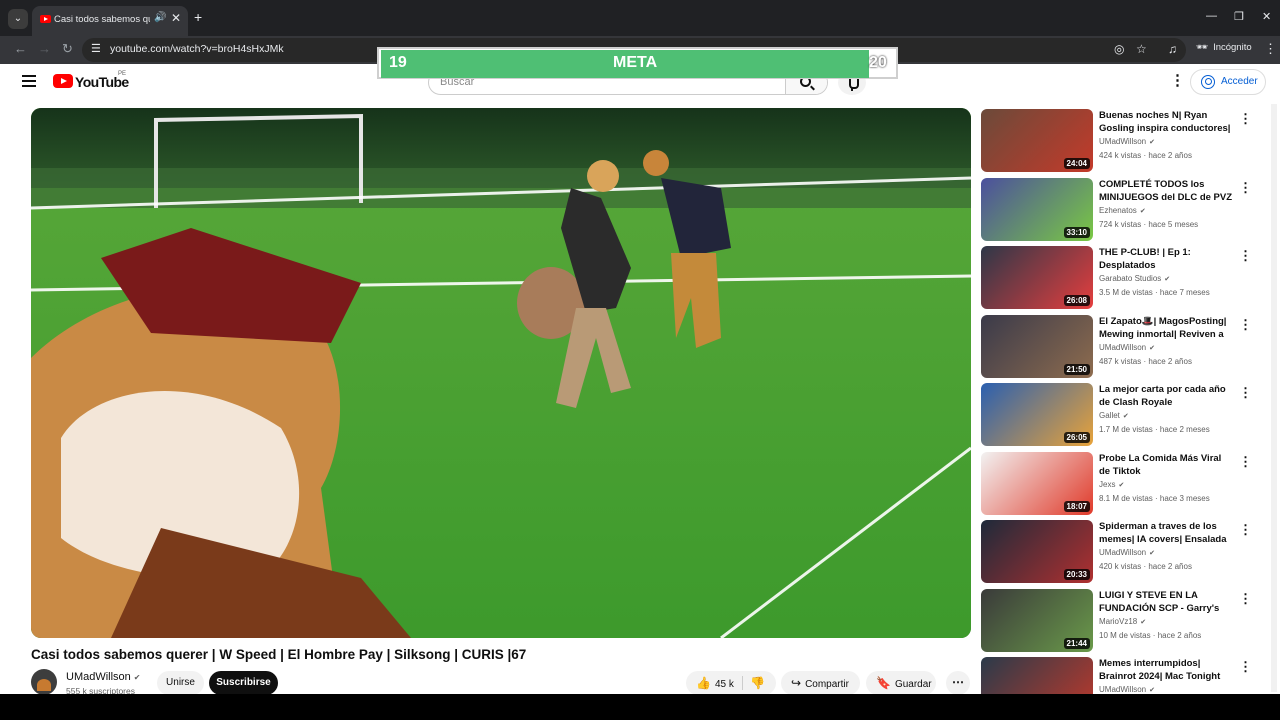 This screenshot has width=1280, height=720. Describe the element at coordinates (1239, 81) in the screenshot. I see `sign-in-label: Acceder` at that location.